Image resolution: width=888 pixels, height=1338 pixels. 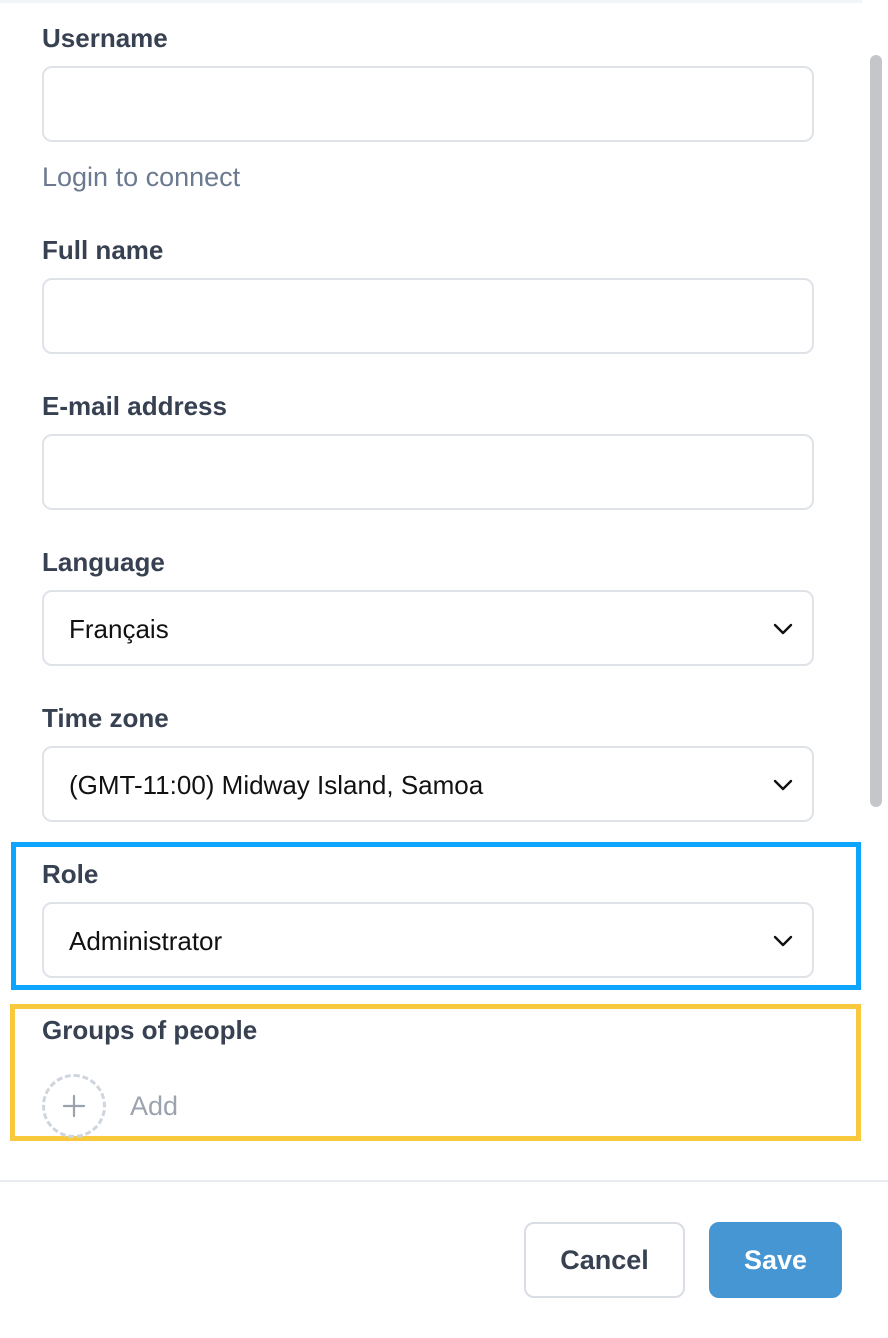 I want to click on language-select: Français, so click(x=428, y=628).